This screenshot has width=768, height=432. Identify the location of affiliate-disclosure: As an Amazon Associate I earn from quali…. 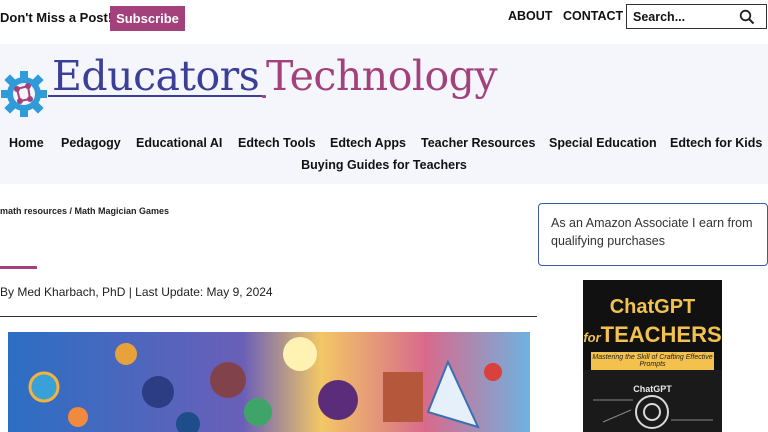
(653, 234).